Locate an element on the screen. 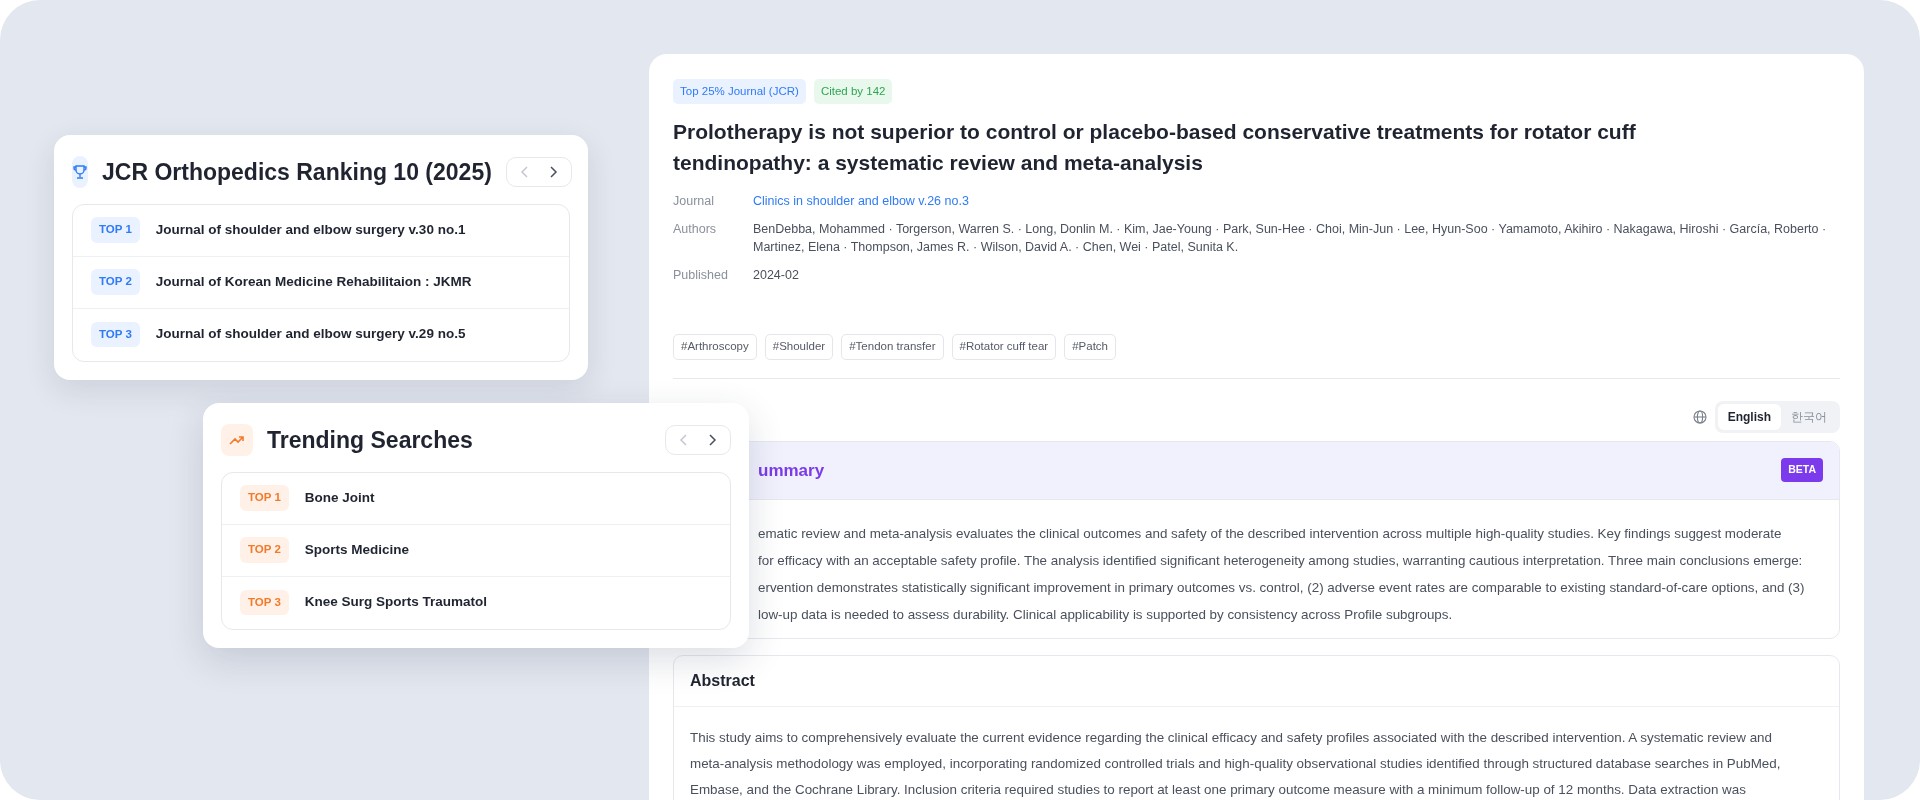  summary-title: ummary is located at coordinates (791, 470).